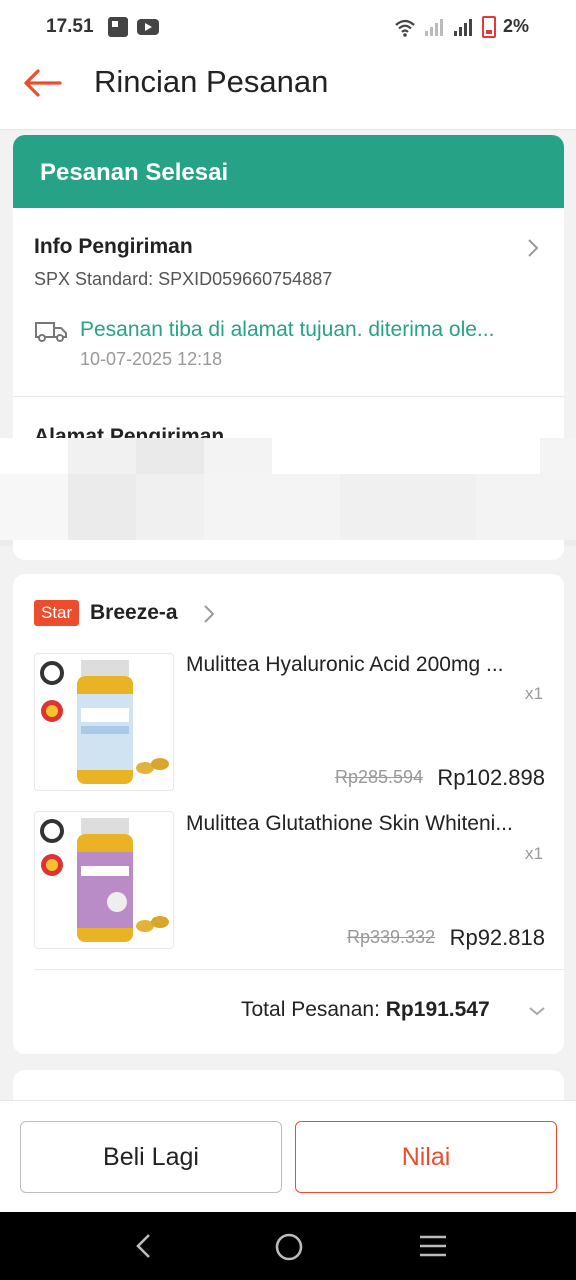  What do you see at coordinates (151, 359) in the screenshot?
I see `shipping-datetime: 10-07-2025 12:18` at bounding box center [151, 359].